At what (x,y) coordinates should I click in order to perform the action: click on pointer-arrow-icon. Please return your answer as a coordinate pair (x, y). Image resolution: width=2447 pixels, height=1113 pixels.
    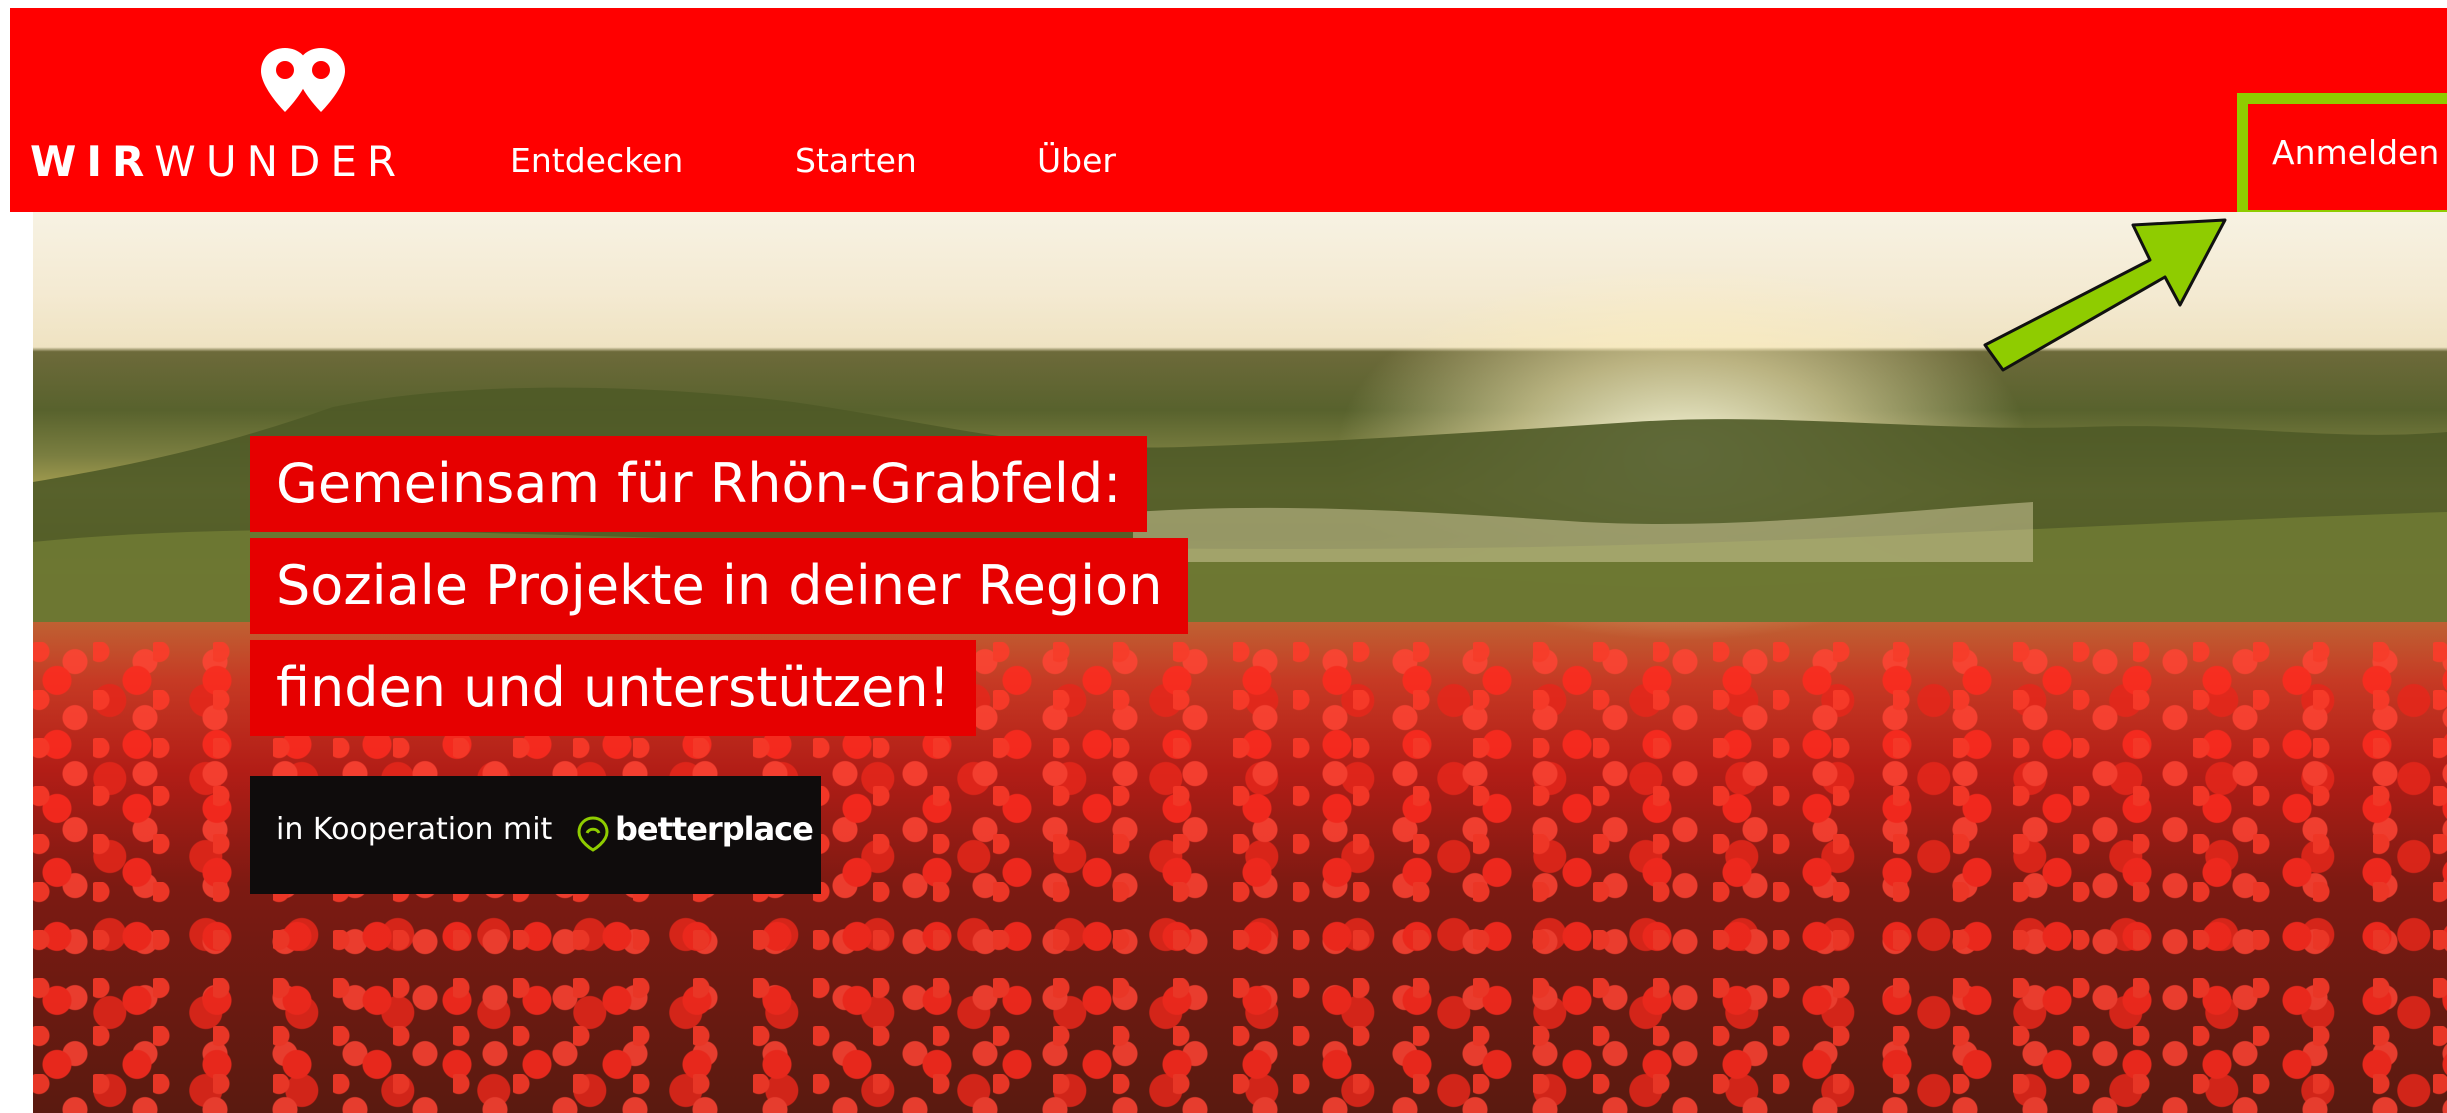
    Looking at the image, I should click on (2105, 295).